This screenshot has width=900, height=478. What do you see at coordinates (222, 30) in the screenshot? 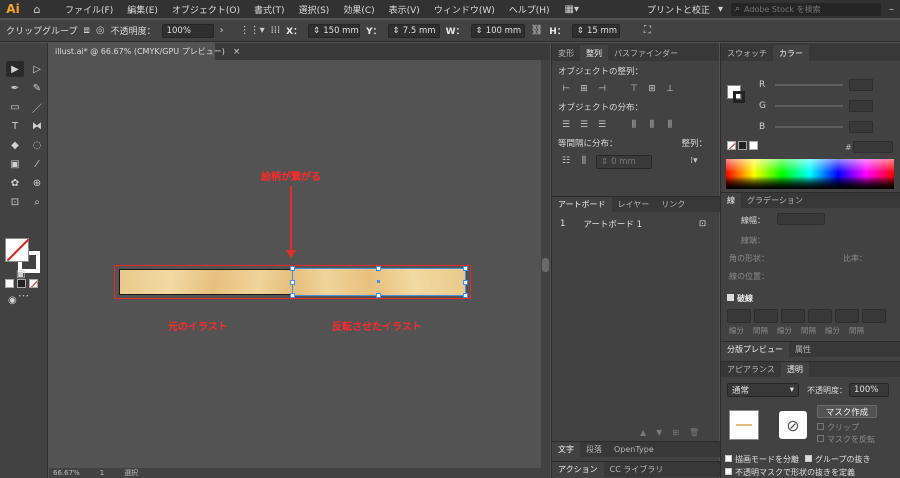
I see `chevron-right-icon: ›` at bounding box center [222, 30].